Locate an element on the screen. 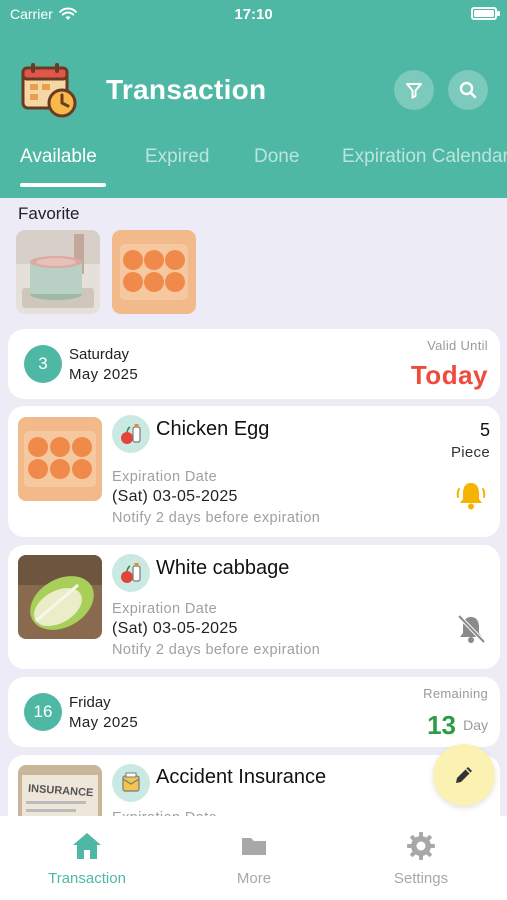 The image size is (507, 900). battery-icon is located at coordinates (485, 13).